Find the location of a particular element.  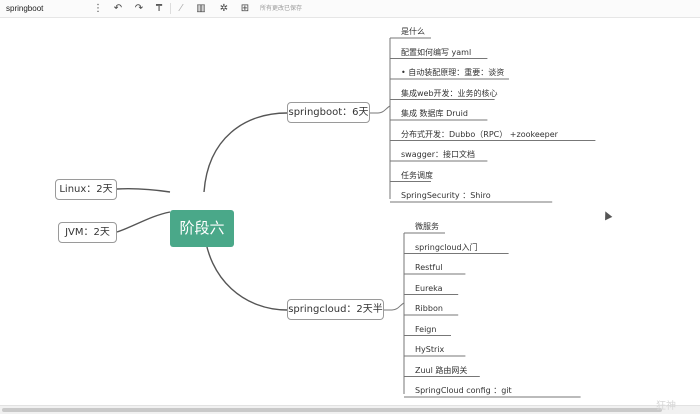

toolbar: ⋮ ↶ ↷ ₸ ⁄ ▥ ✲ ⊞ 所有更改已保存 is located at coordinates (350, 9).